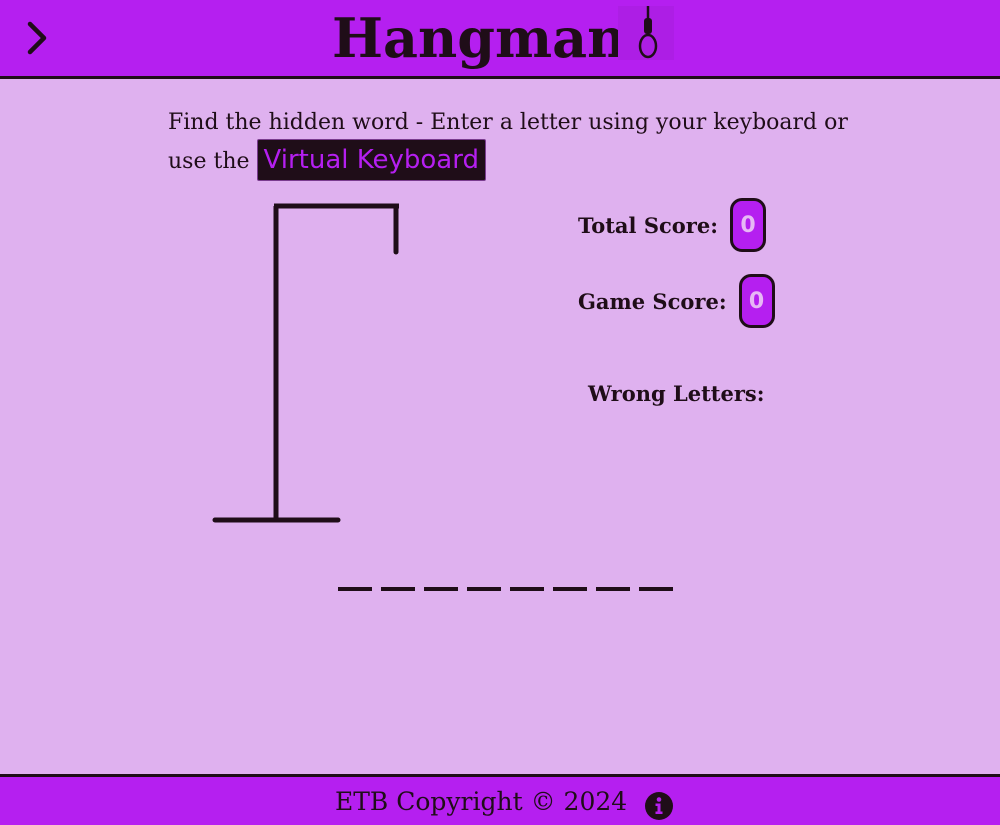 The height and width of the screenshot is (825, 1000). I want to click on page-title: Hangman, so click(479, 38).